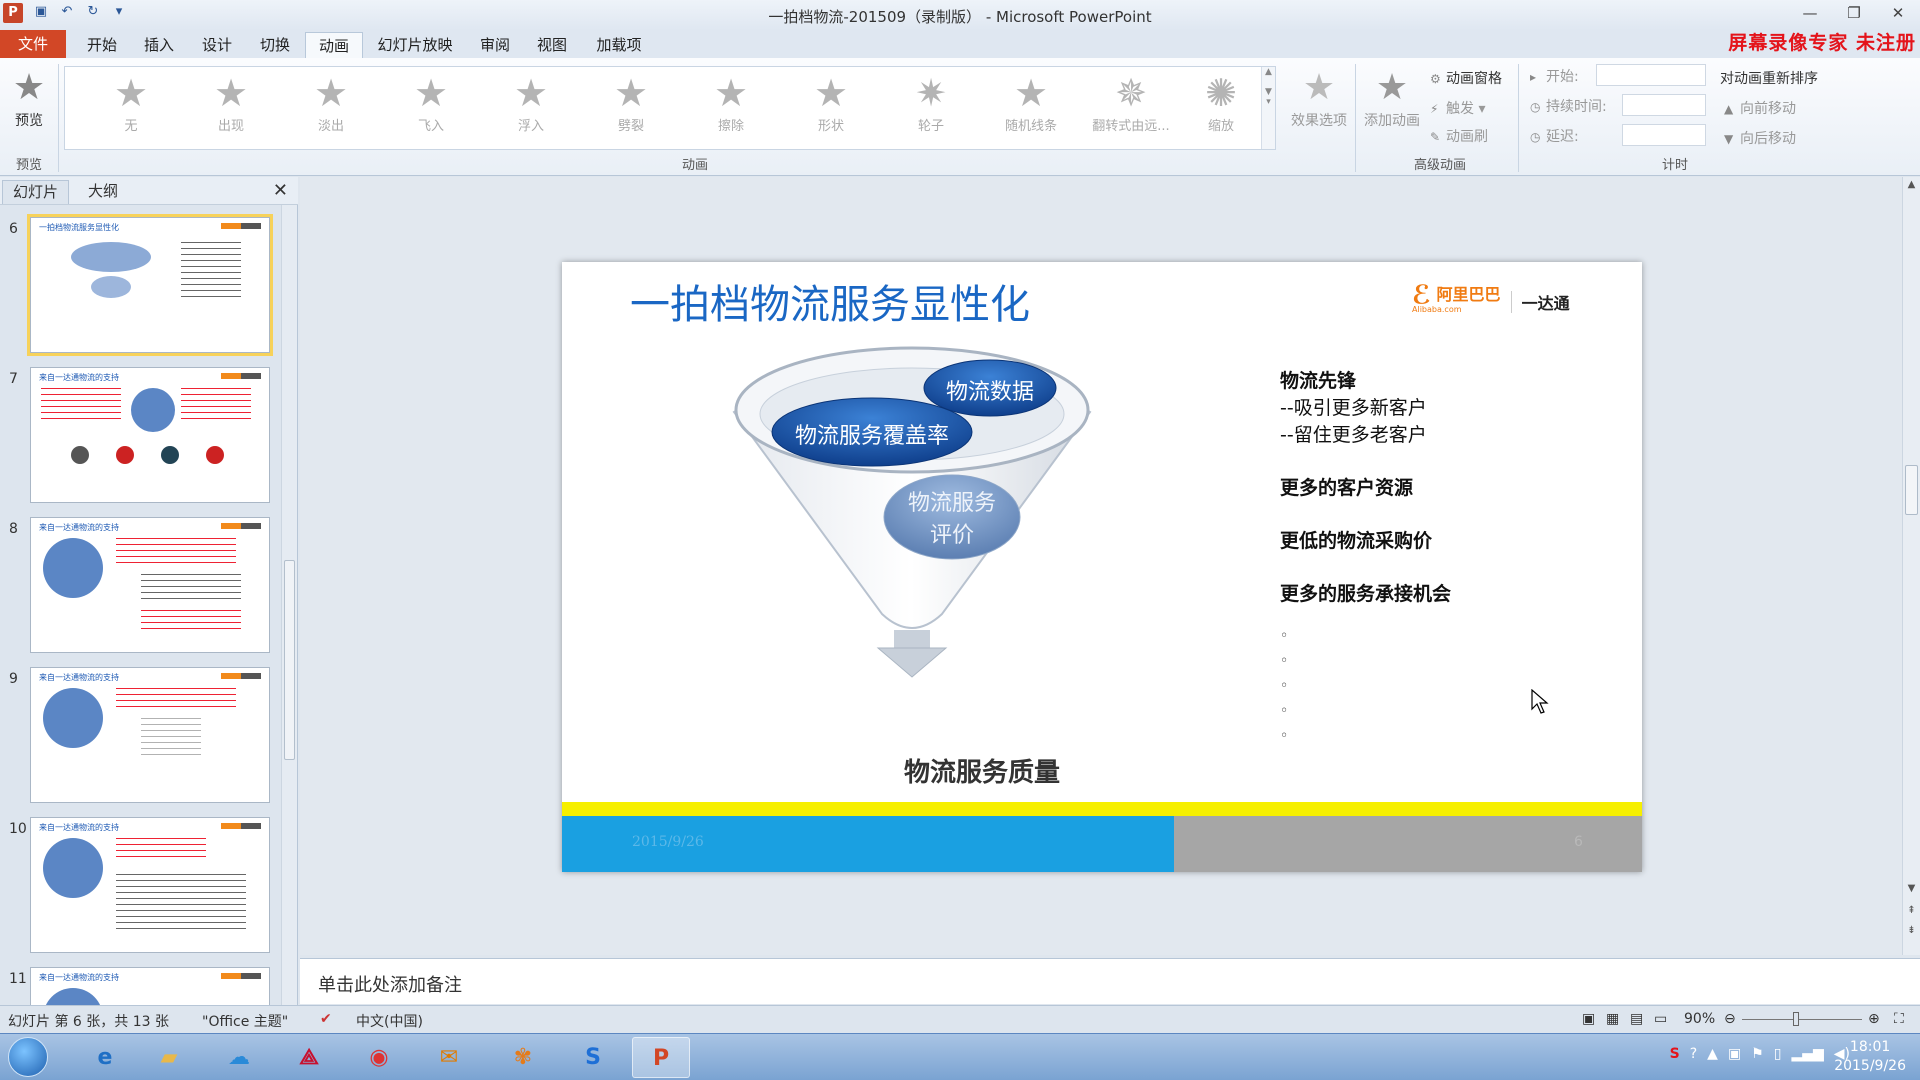 The width and height of the screenshot is (1920, 1080). I want to click on tab-home: 开始, so click(102, 45).